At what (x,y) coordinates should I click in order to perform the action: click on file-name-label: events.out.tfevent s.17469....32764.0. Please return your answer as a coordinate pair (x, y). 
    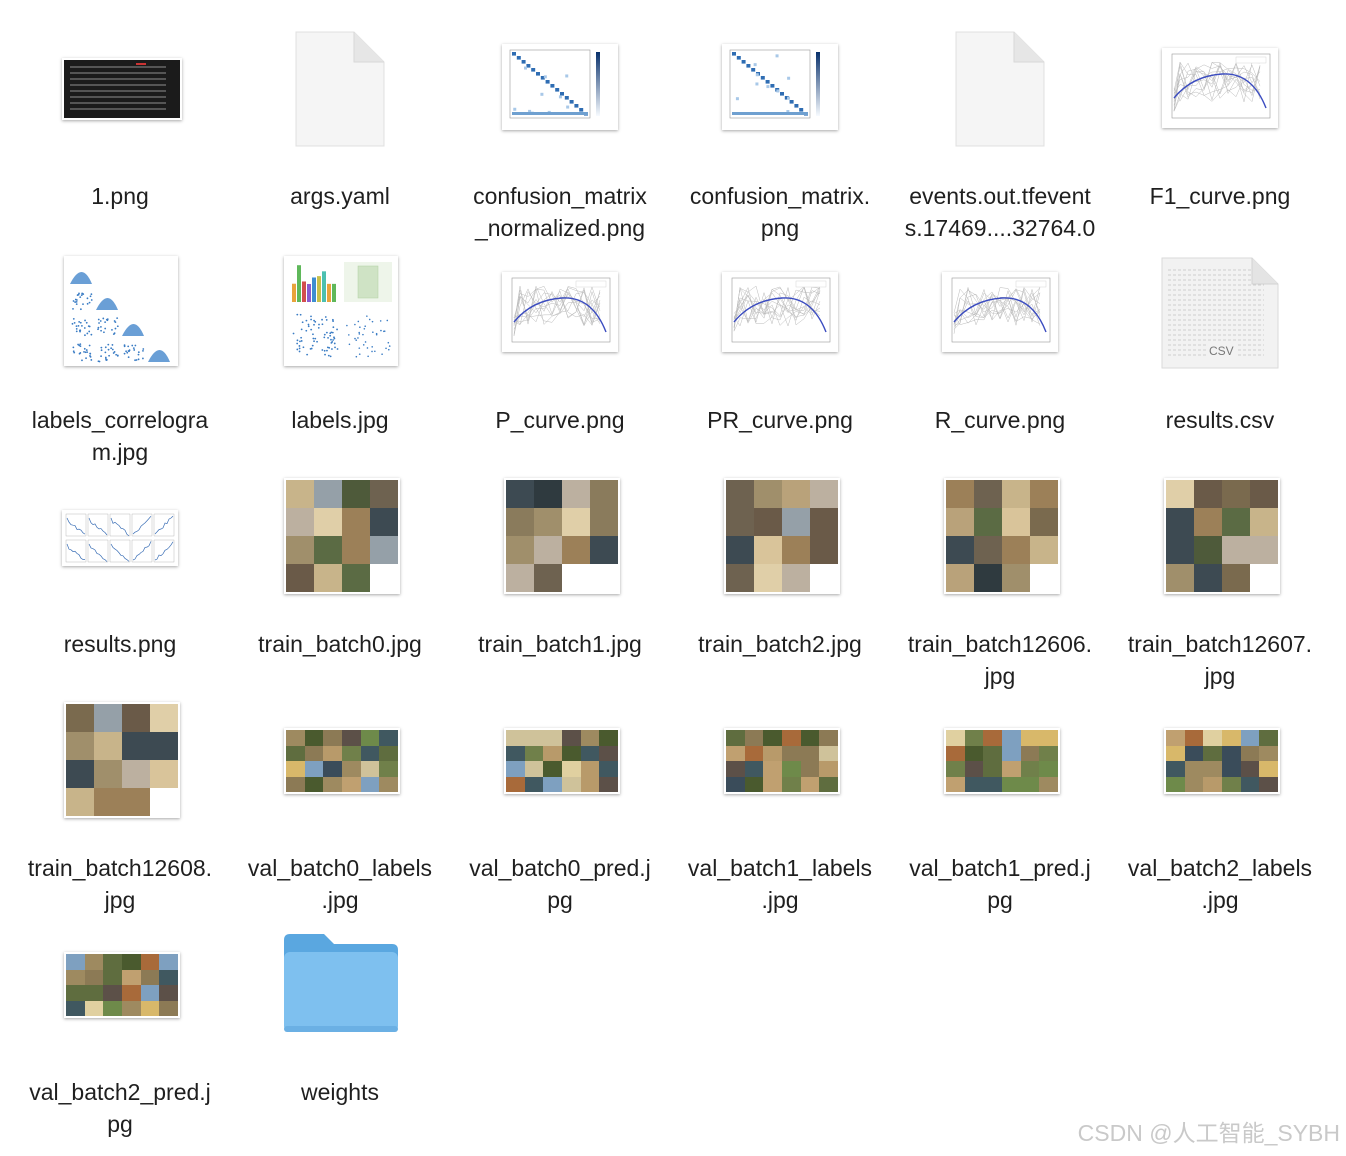
    Looking at the image, I should click on (1000, 212).